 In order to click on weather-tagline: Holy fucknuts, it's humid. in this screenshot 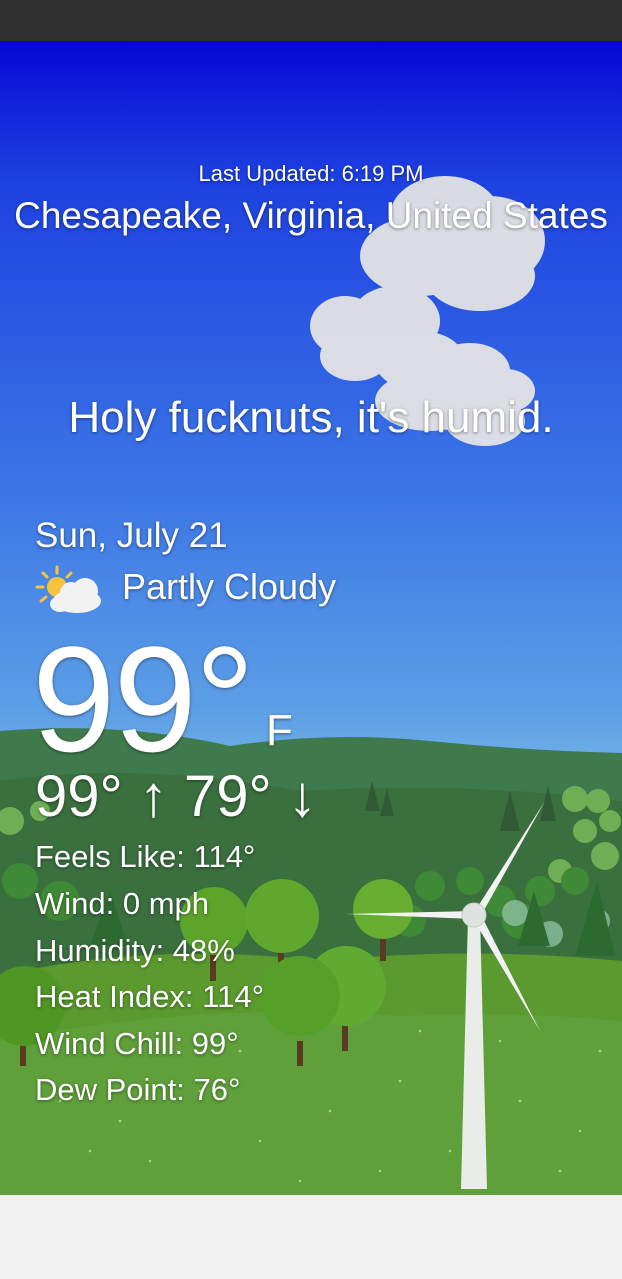, I will do `click(311, 417)`.